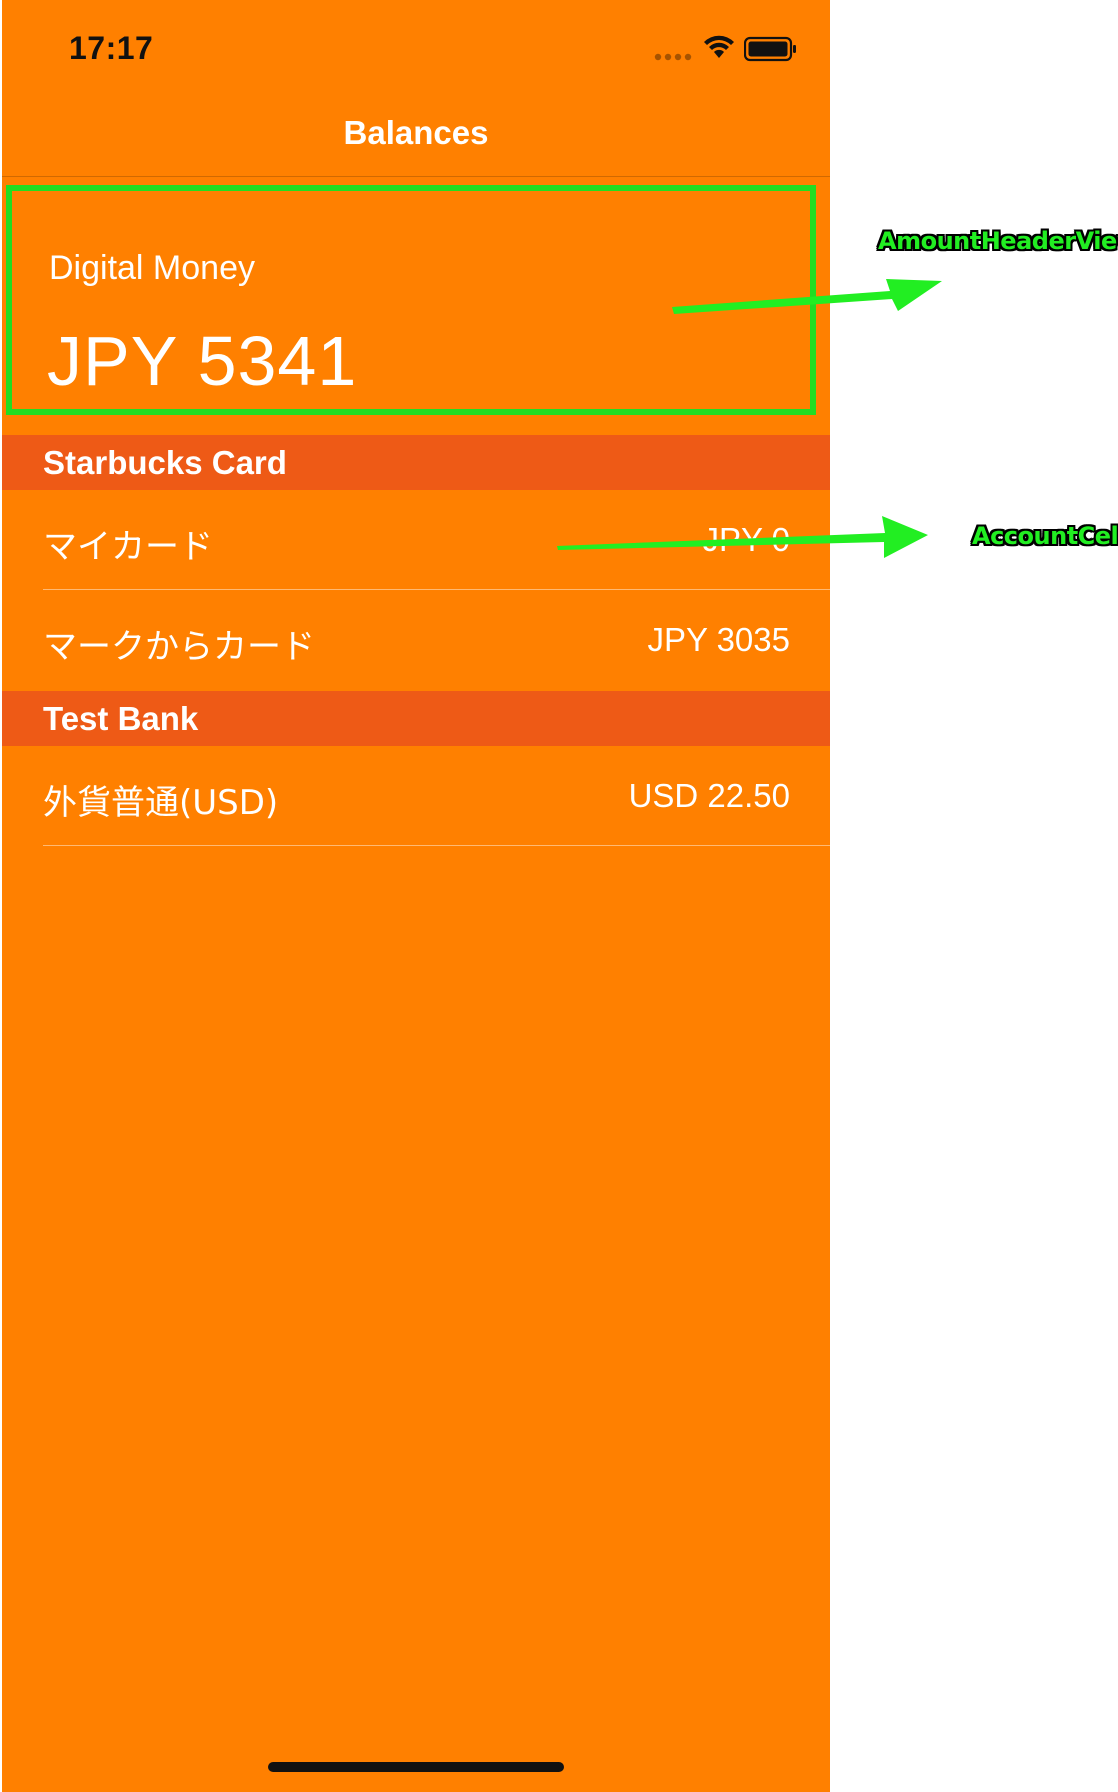 The height and width of the screenshot is (1792, 1118). Describe the element at coordinates (416, 1767) in the screenshot. I see `home-indicator` at that location.